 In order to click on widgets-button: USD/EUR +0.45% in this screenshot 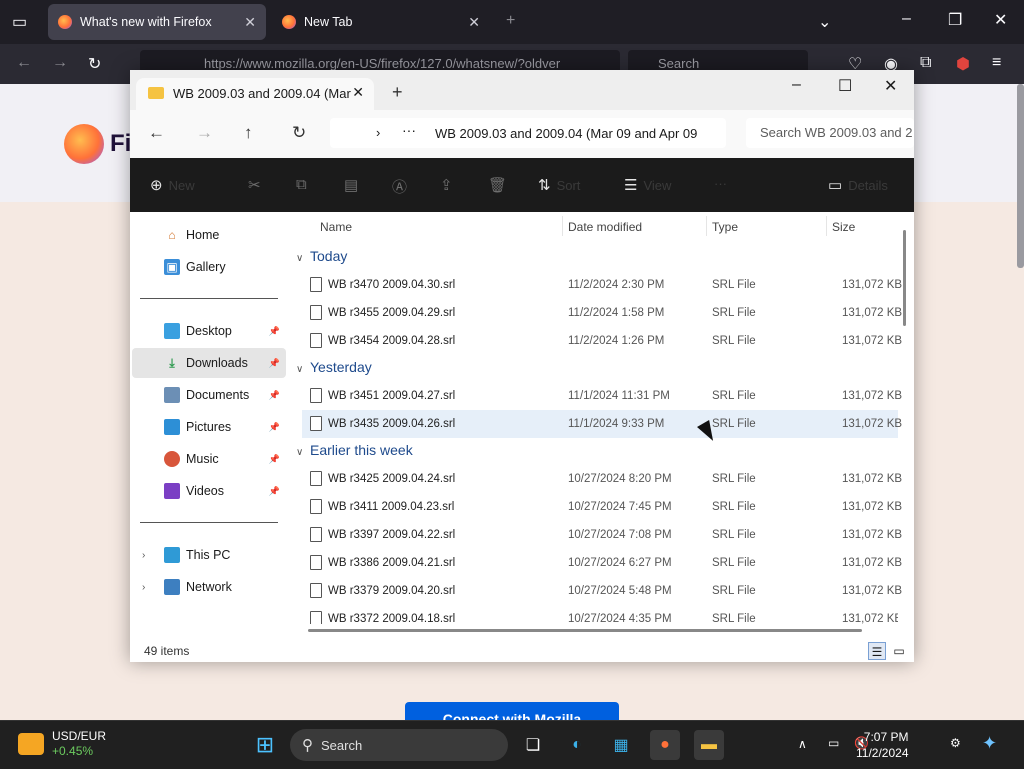, I will do `click(62, 744)`.